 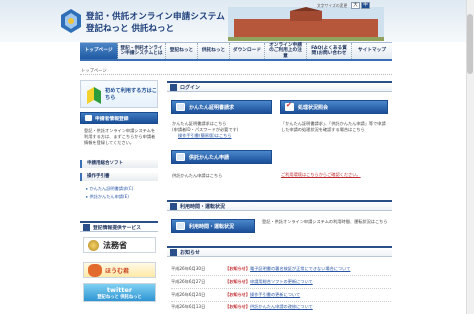 What do you see at coordinates (300, 268) in the screenshot?
I see `news-title-link: 電子証明書の署名検証が正常にできない場合について` at bounding box center [300, 268].